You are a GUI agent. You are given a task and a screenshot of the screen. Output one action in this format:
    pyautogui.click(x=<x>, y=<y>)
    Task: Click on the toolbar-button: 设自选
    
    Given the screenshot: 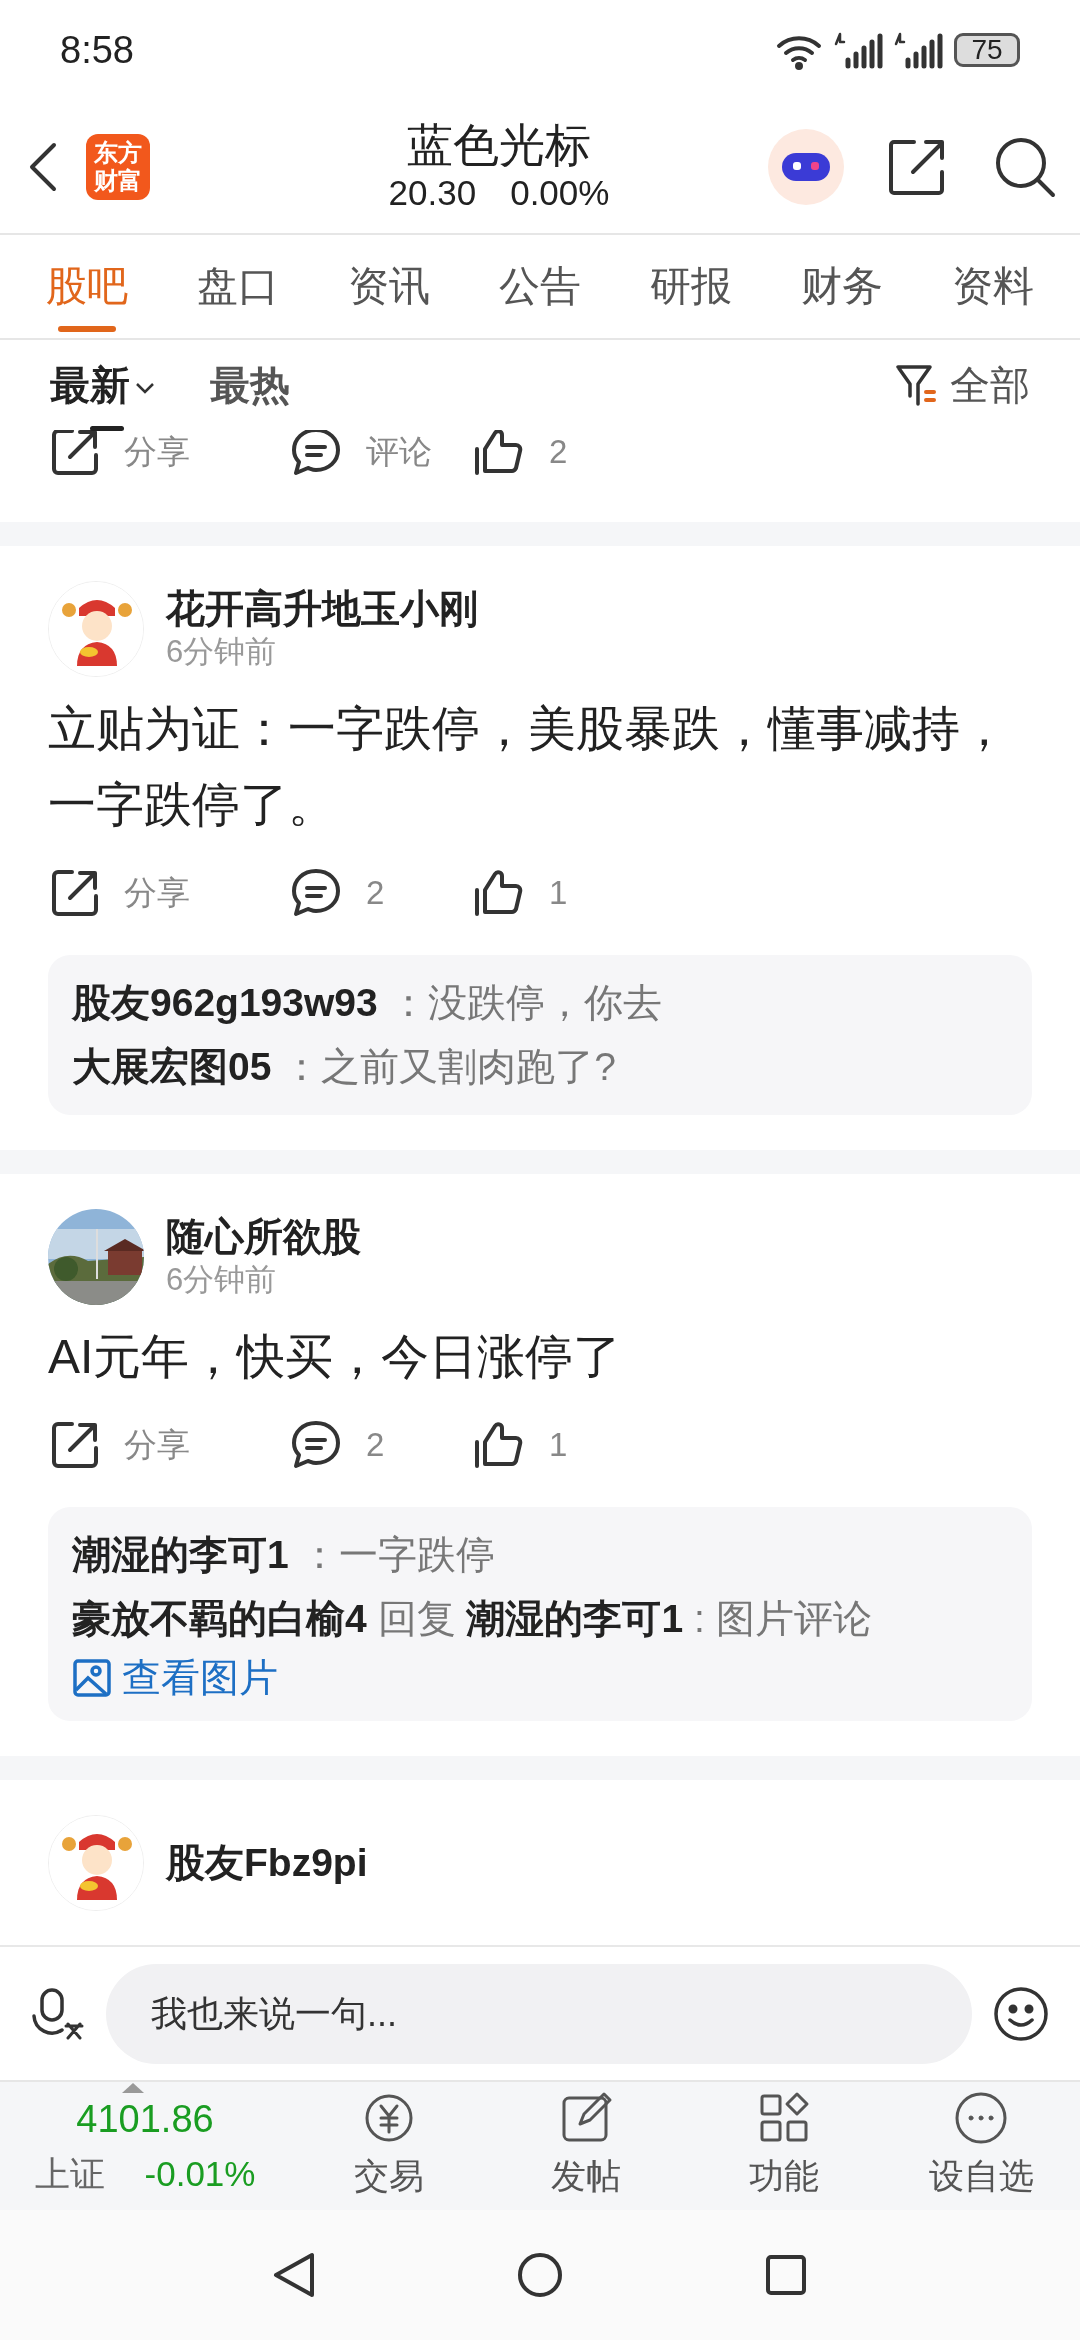 What is the action you would take?
    pyautogui.click(x=981, y=2146)
    